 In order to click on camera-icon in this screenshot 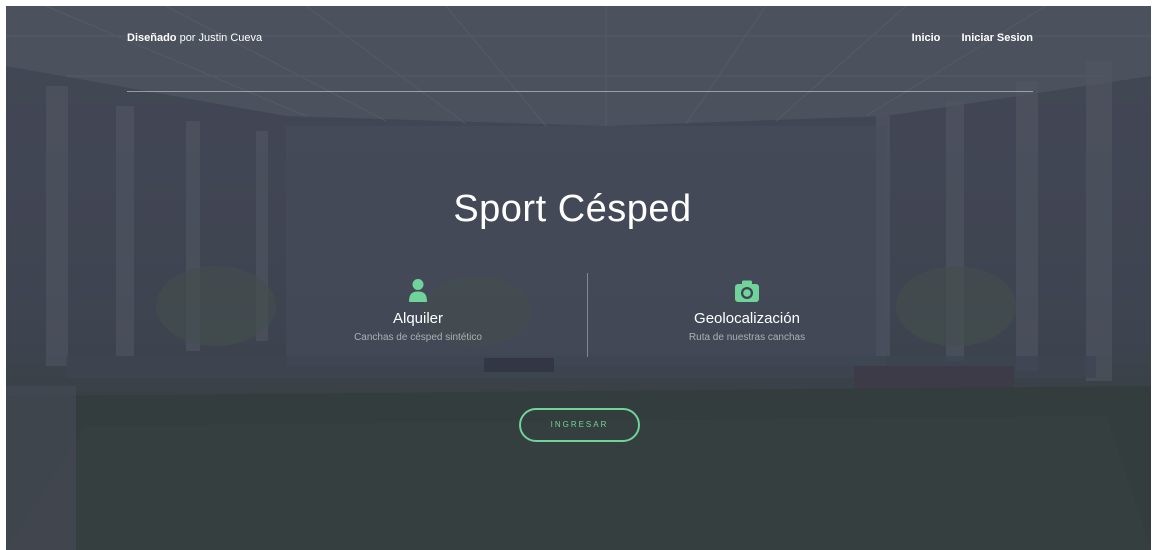, I will do `click(747, 291)`.